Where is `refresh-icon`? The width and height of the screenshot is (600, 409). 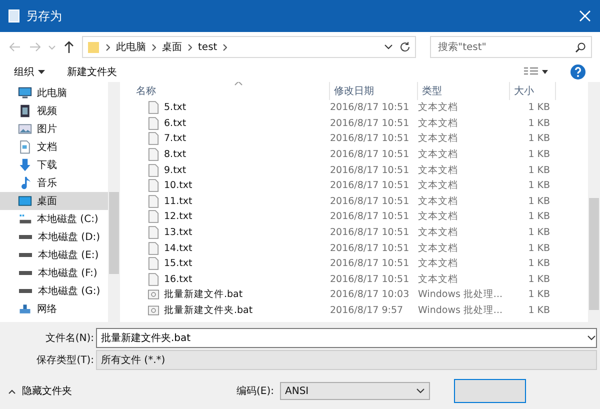
refresh-icon is located at coordinates (405, 47).